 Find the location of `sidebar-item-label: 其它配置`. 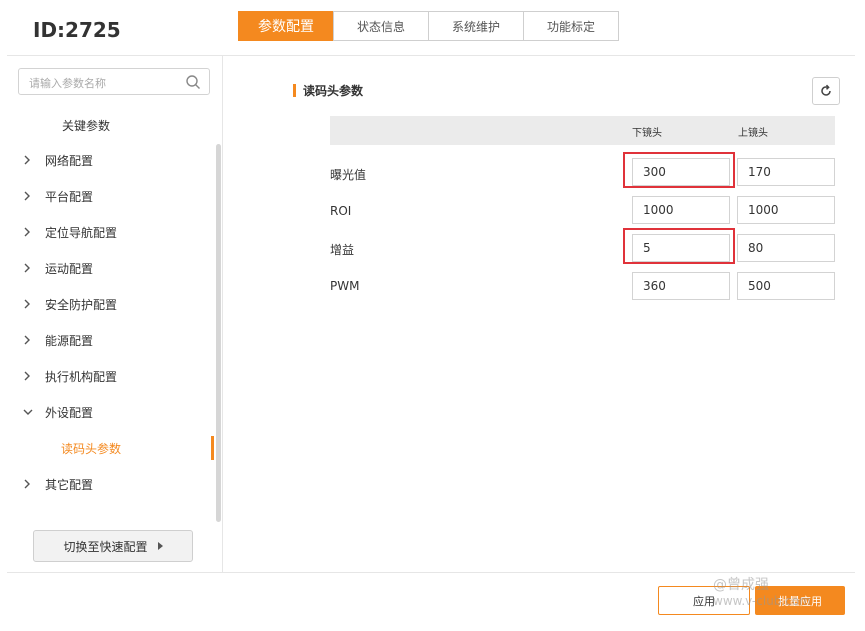

sidebar-item-label: 其它配置 is located at coordinates (69, 484).